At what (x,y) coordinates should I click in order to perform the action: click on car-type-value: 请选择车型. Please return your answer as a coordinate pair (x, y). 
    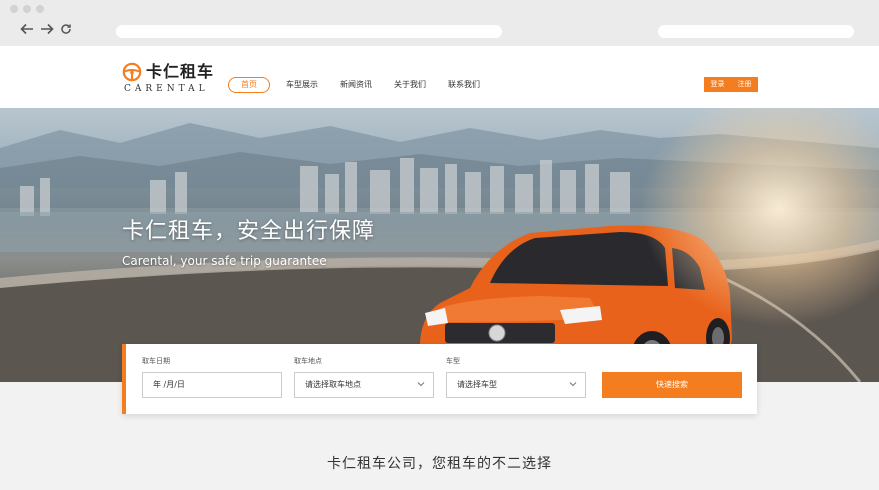
    Looking at the image, I should click on (477, 384).